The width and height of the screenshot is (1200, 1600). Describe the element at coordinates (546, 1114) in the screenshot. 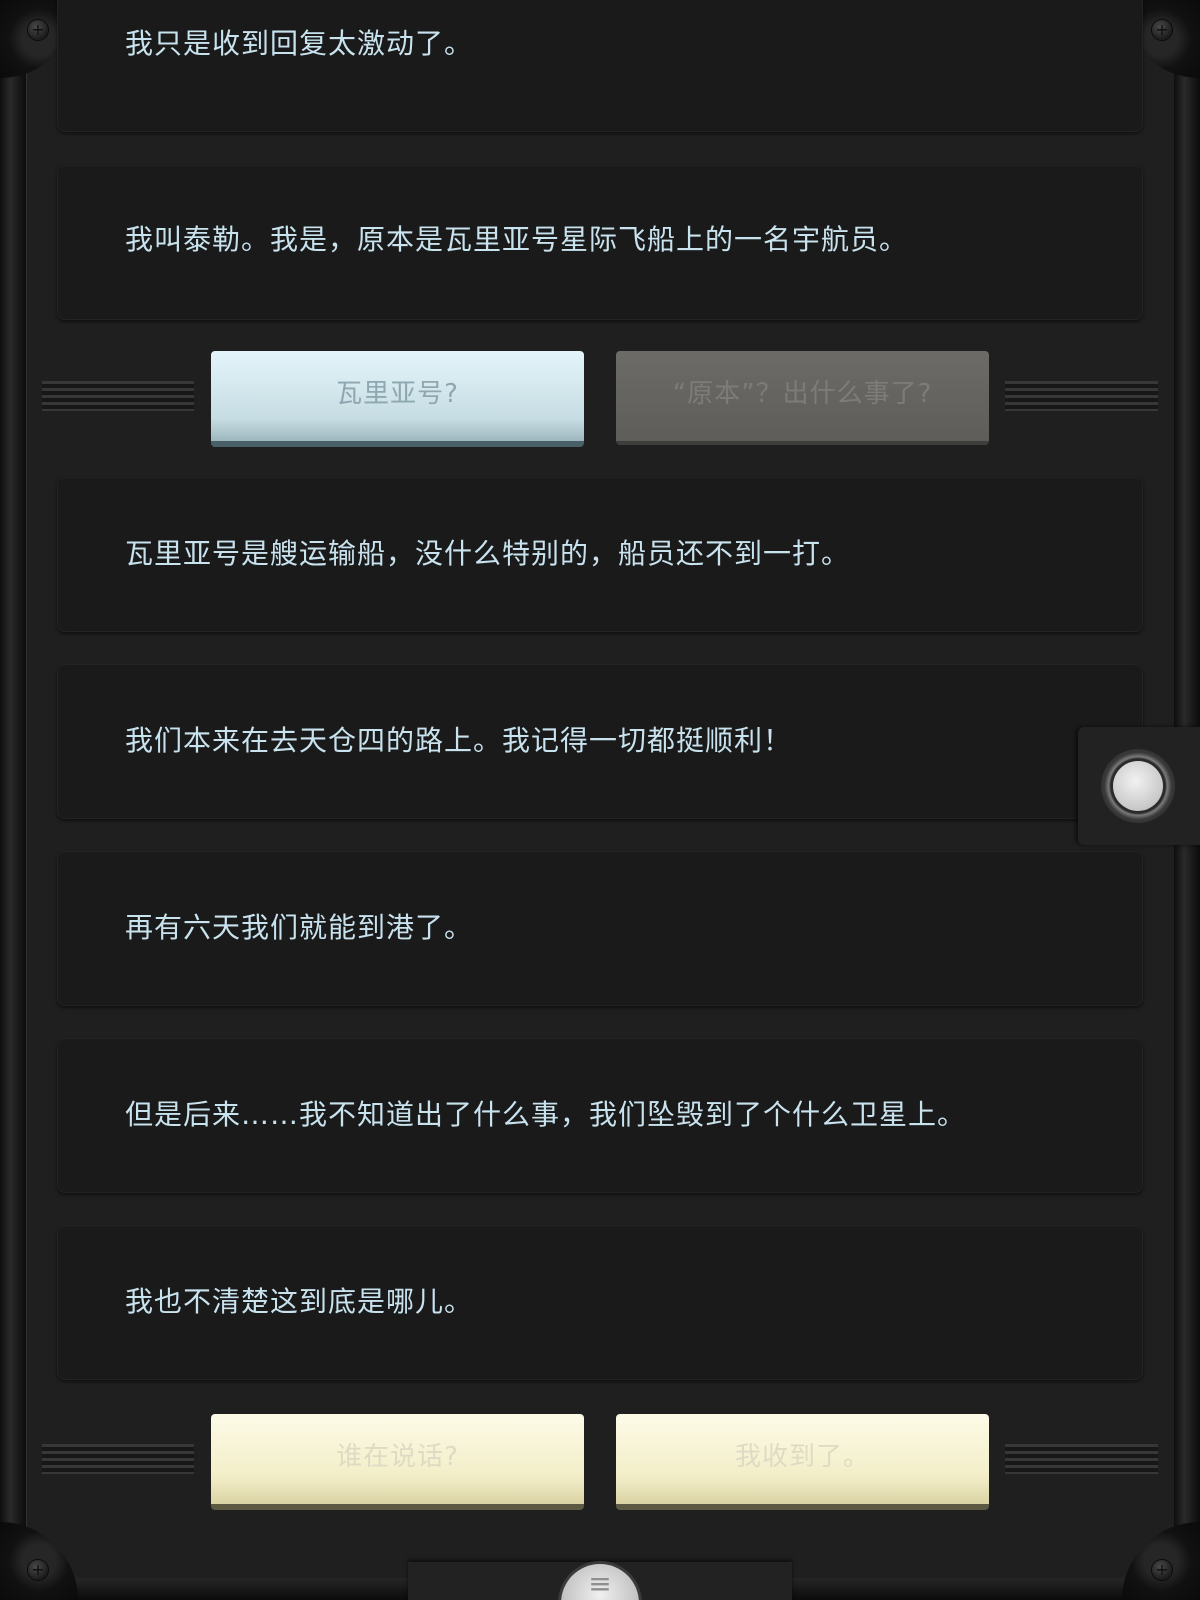

I see `message-text: 但是后来……我不知道出了什么事，我们坠毁到了个什么卫星上。` at that location.